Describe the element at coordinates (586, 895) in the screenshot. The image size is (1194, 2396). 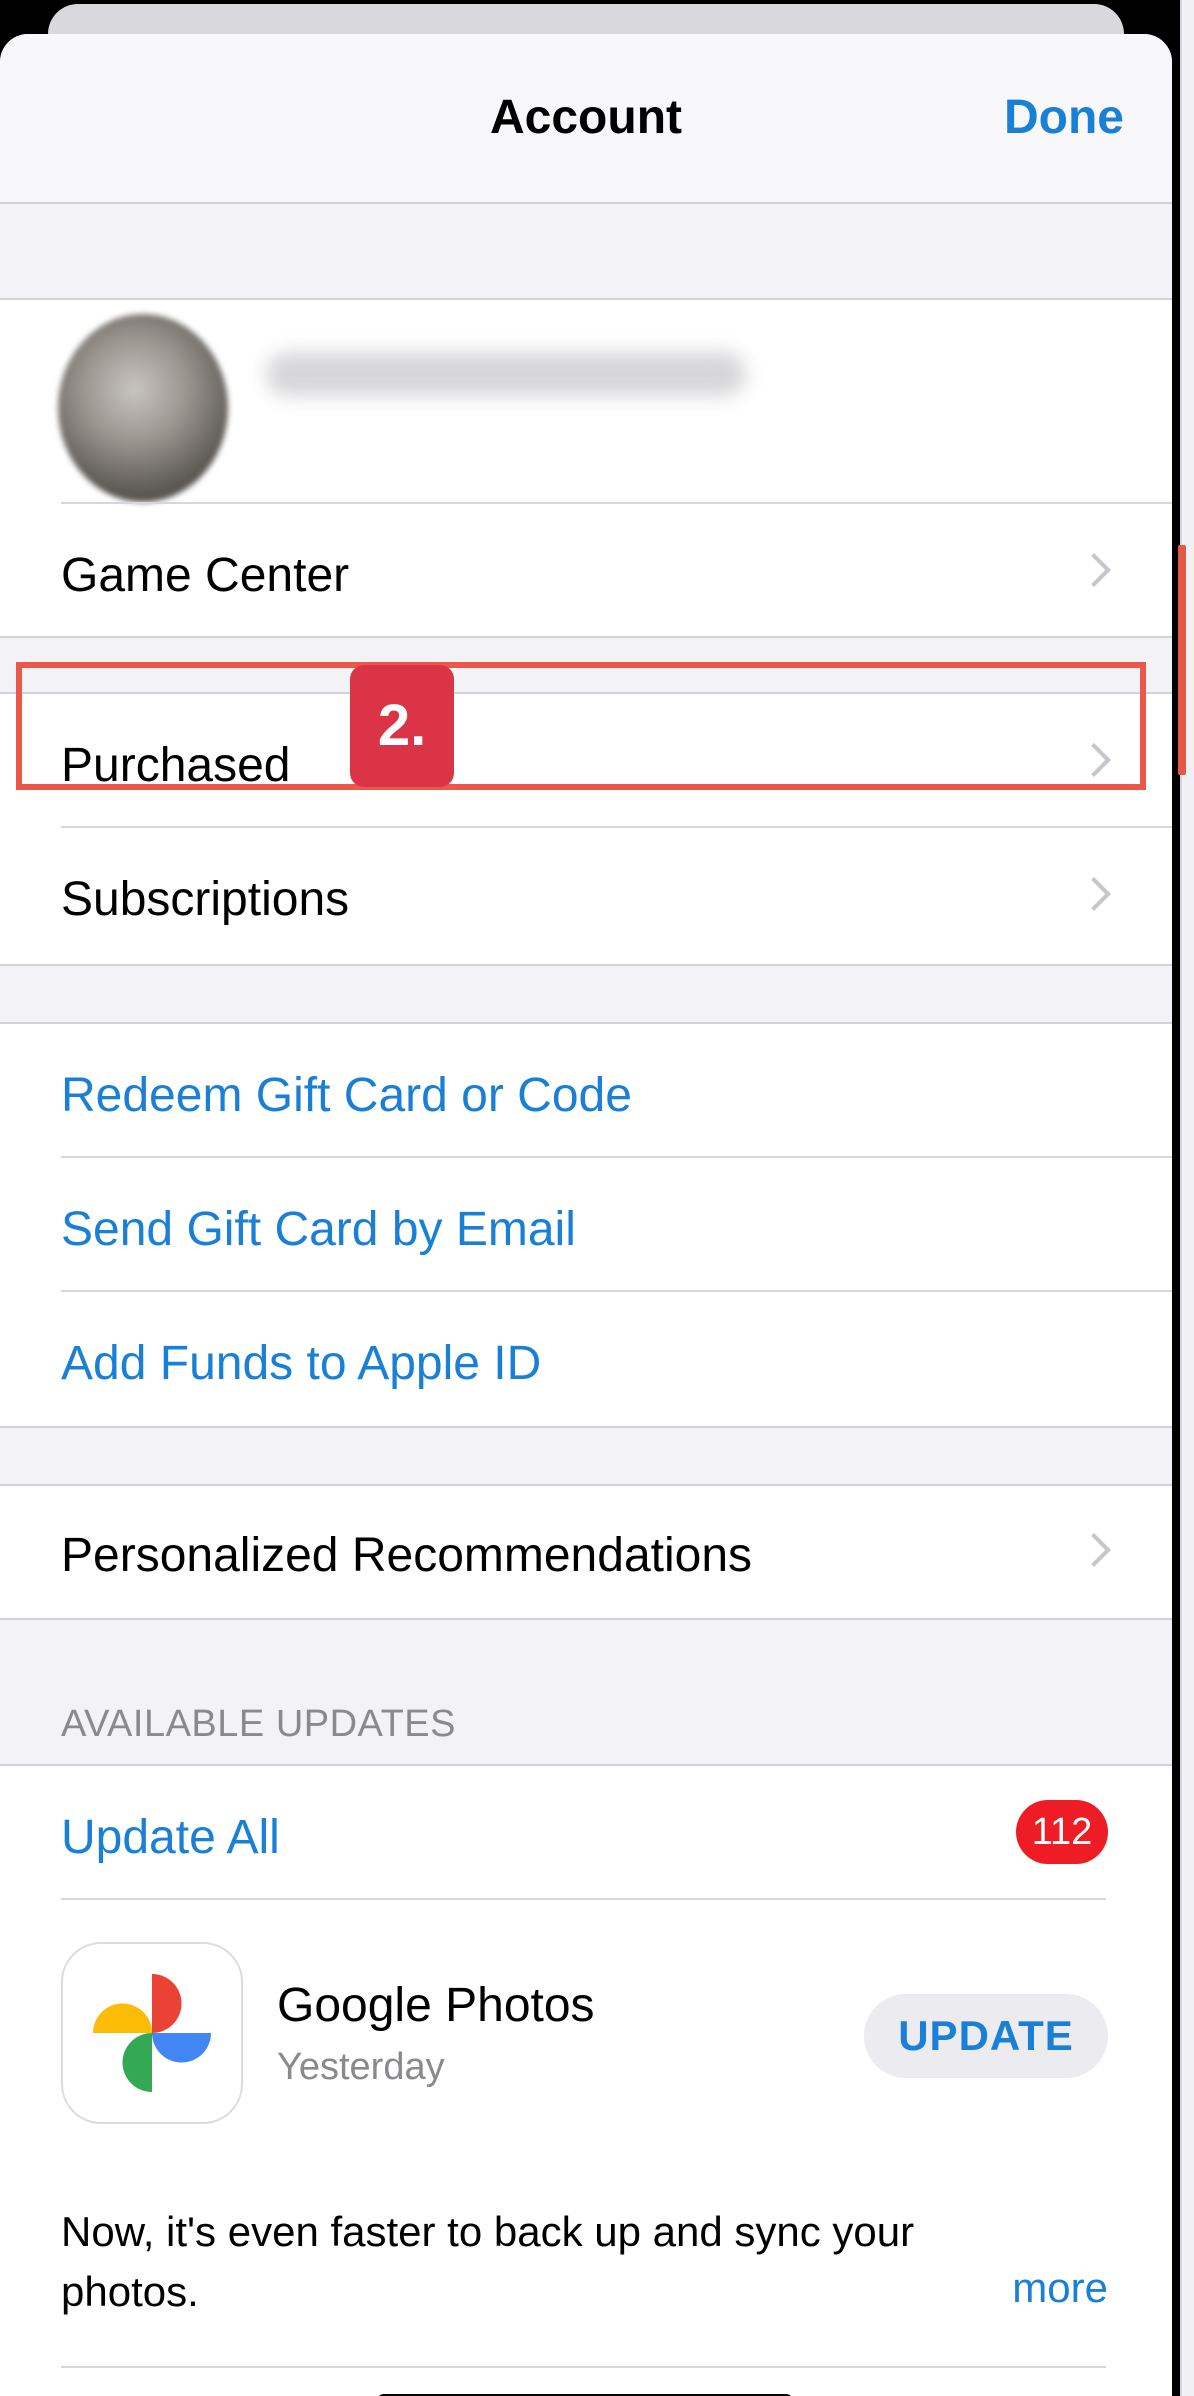
I see `subscriptions-row: Subscriptions` at that location.